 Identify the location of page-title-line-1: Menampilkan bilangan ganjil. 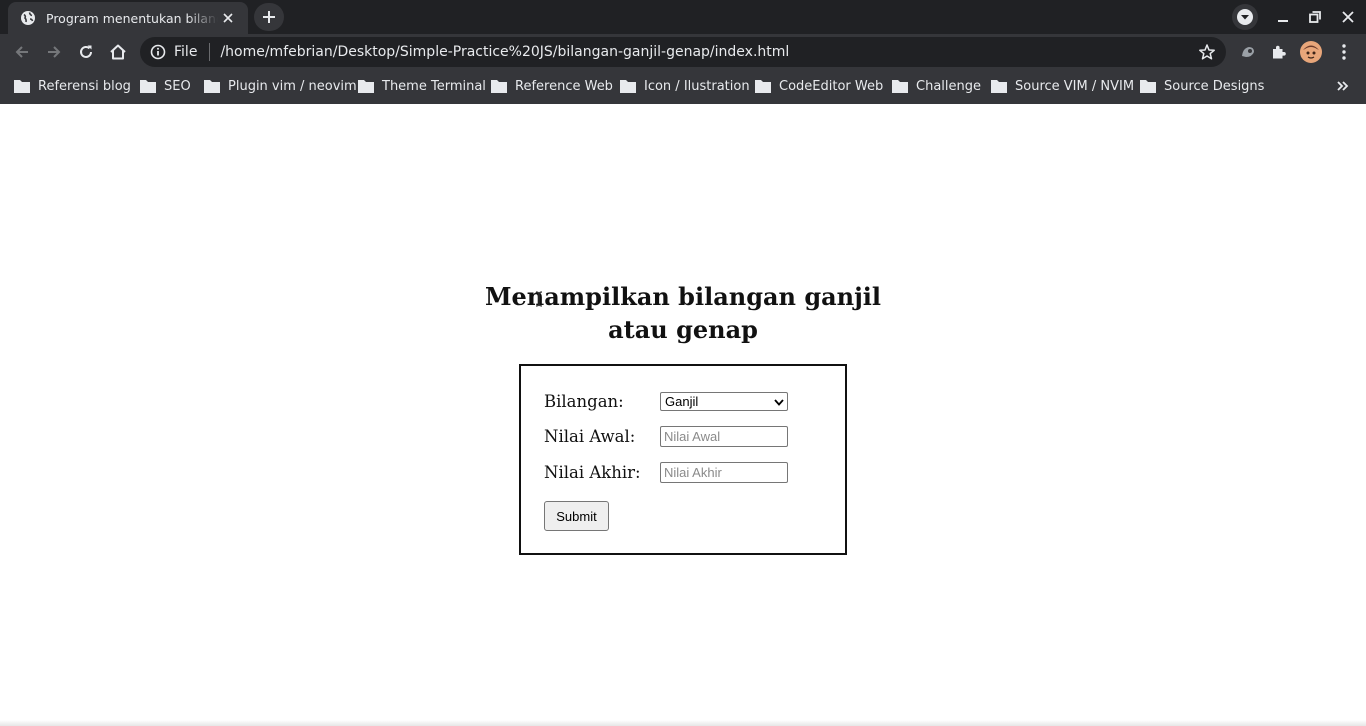
(683, 296).